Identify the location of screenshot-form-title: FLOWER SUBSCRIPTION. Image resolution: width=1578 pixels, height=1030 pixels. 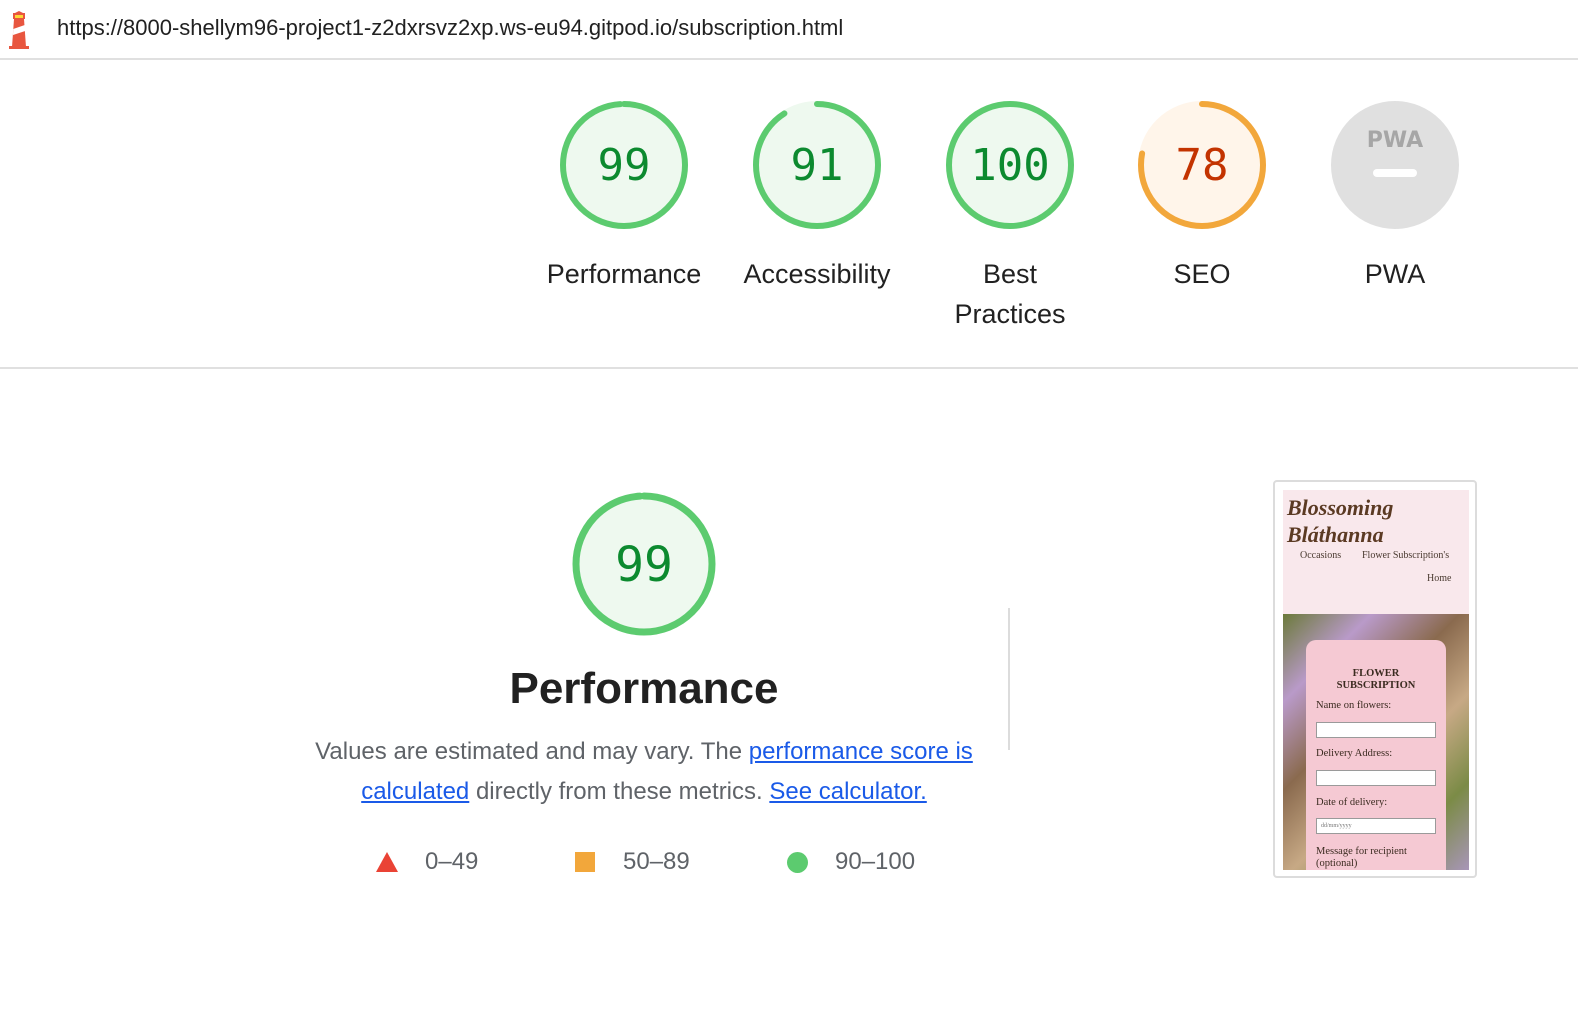
(1376, 679).